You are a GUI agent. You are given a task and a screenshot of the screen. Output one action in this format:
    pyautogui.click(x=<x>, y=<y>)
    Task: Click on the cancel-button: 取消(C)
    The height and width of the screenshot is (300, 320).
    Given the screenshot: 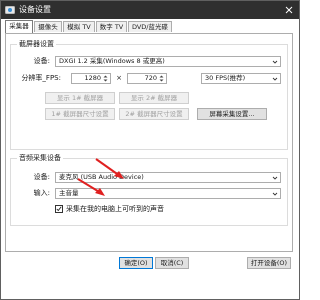 What is the action you would take?
    pyautogui.click(x=172, y=263)
    